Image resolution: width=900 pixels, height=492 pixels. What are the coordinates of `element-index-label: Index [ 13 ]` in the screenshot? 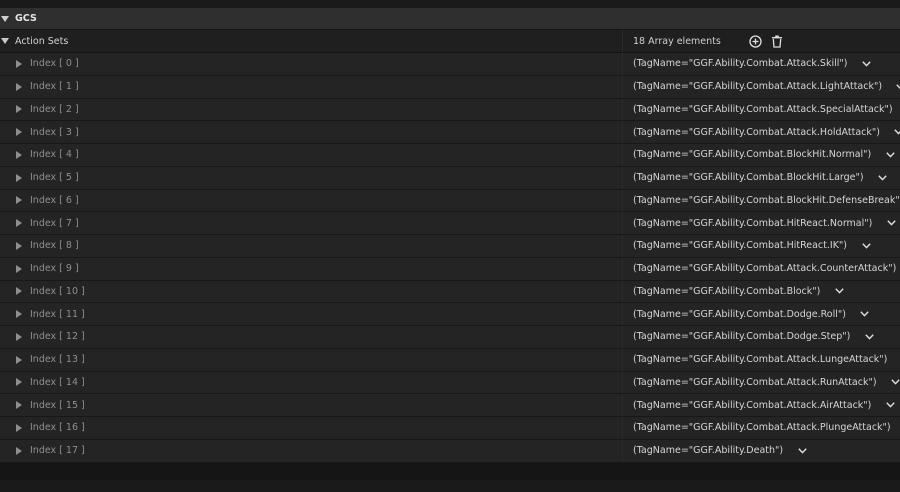 It's located at (57, 360).